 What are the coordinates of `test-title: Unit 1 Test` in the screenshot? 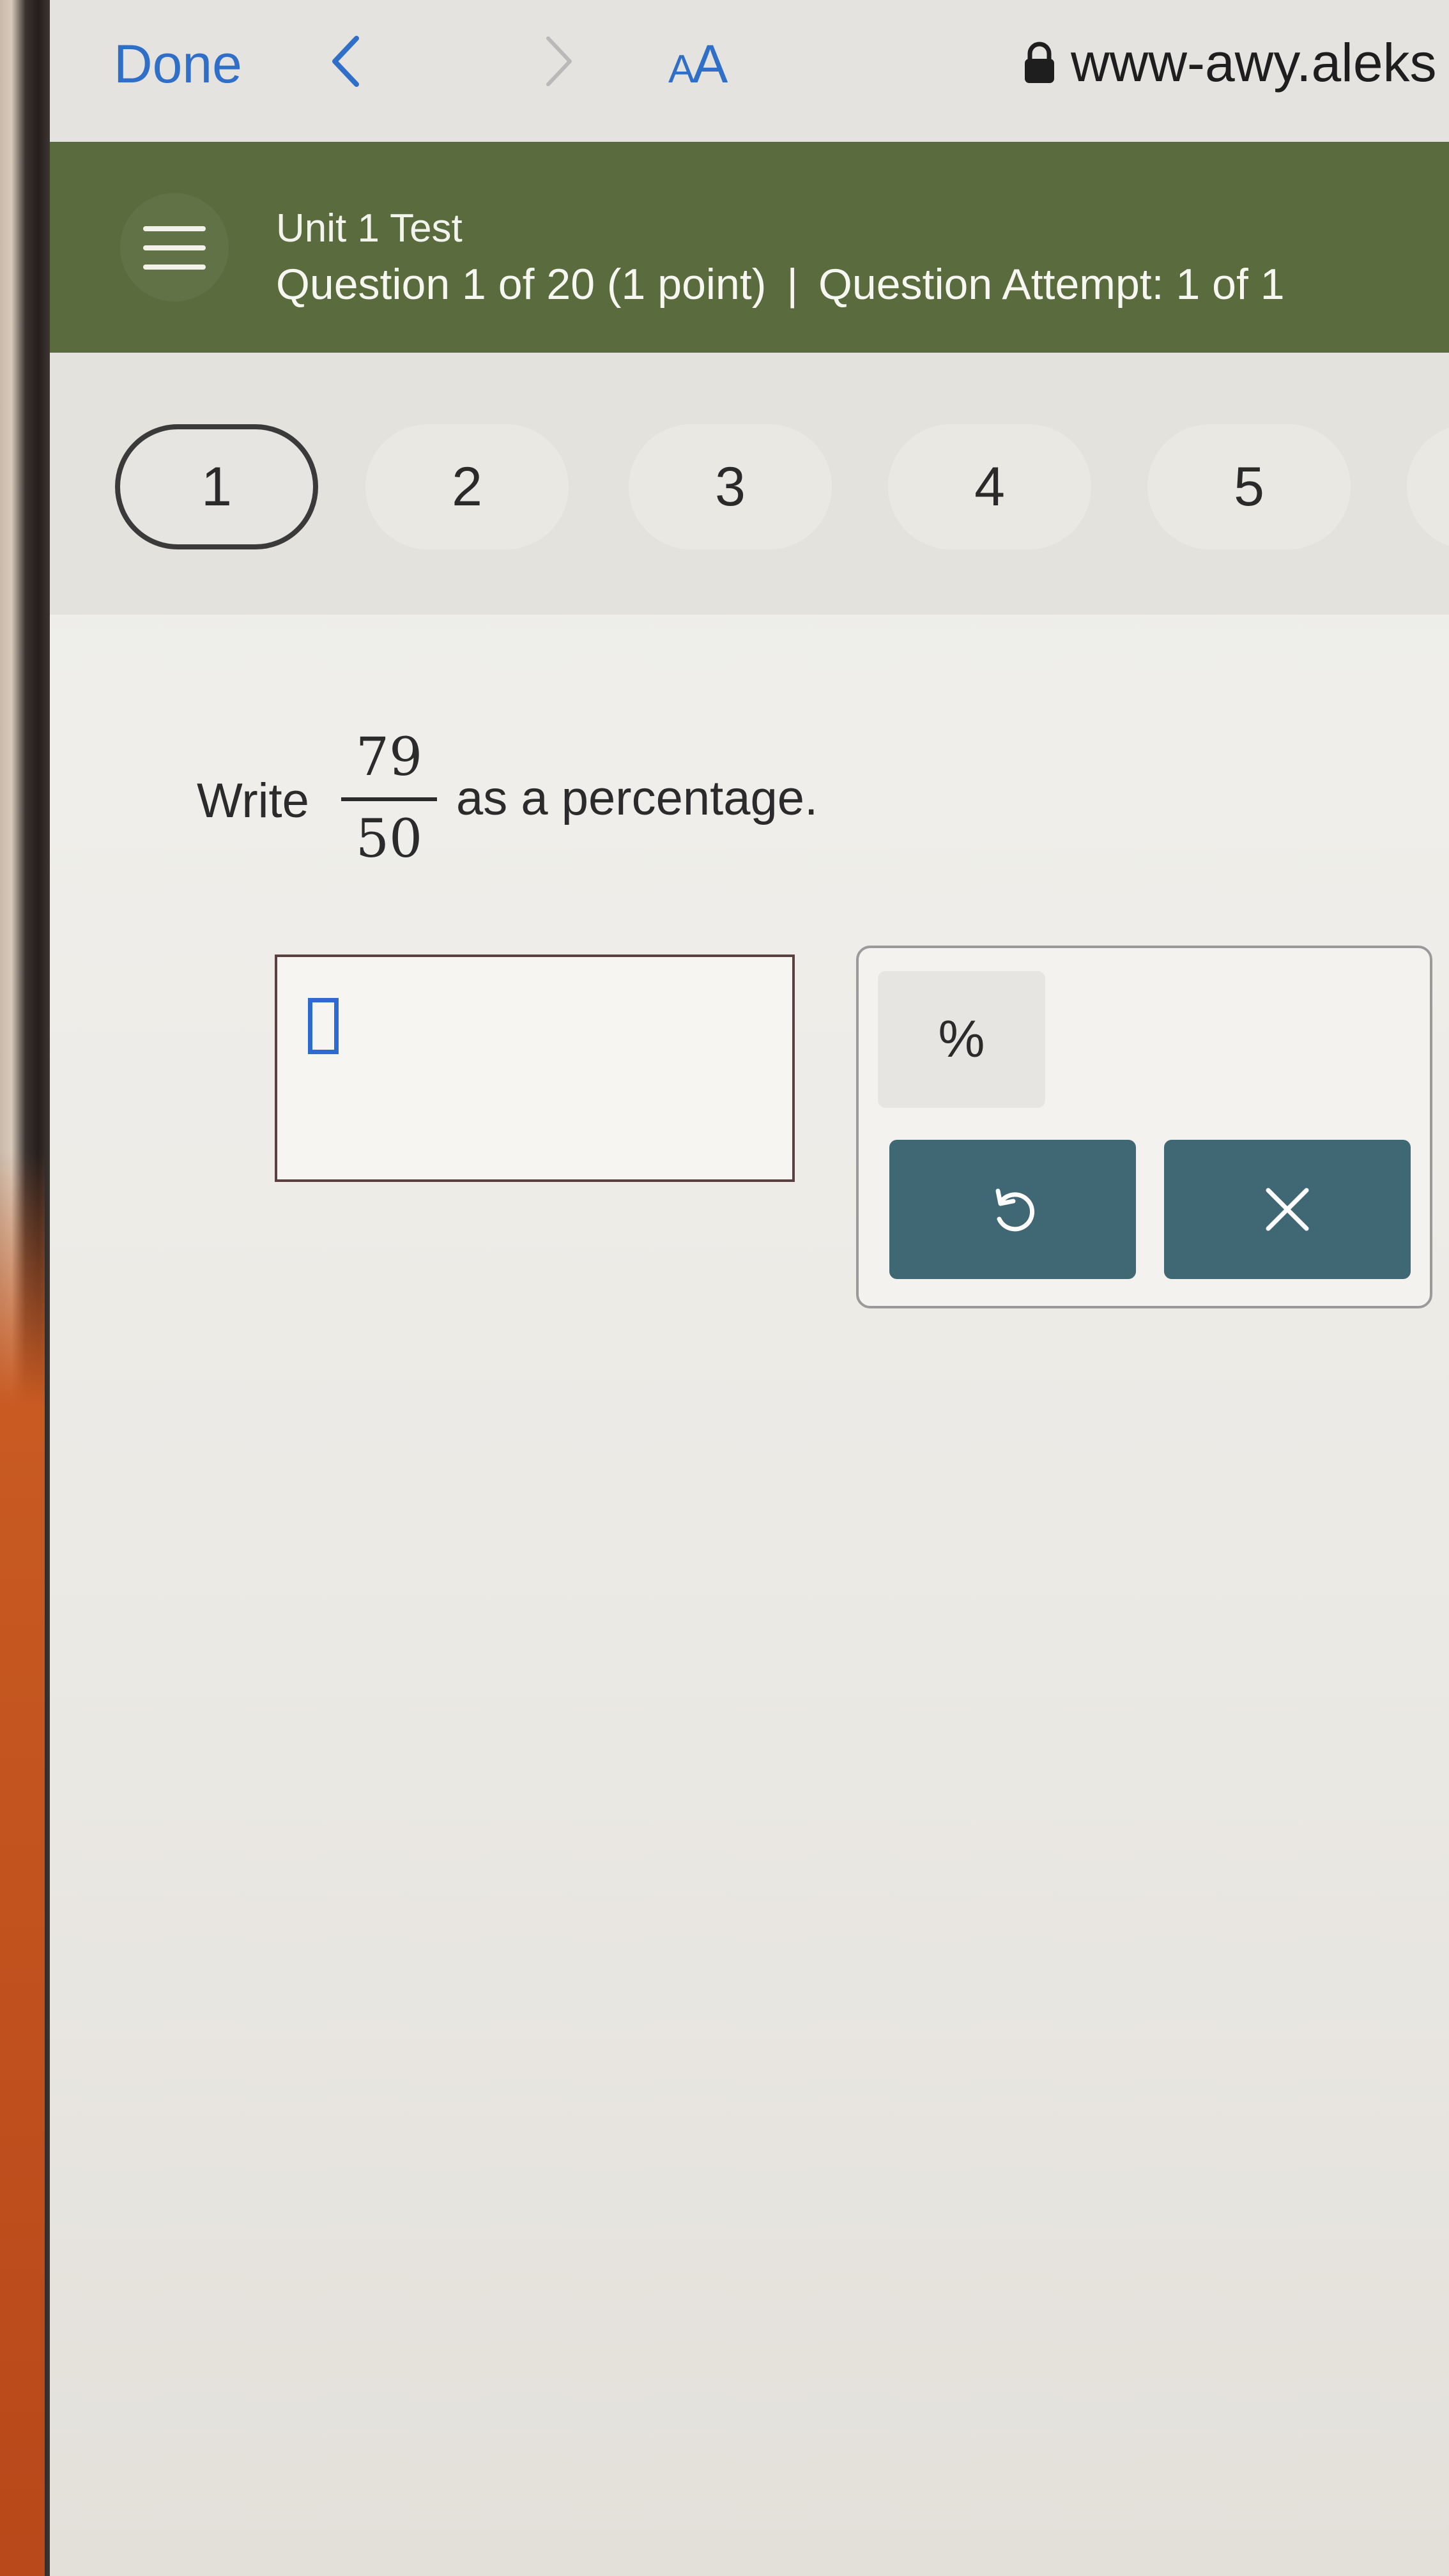 It's located at (369, 228).